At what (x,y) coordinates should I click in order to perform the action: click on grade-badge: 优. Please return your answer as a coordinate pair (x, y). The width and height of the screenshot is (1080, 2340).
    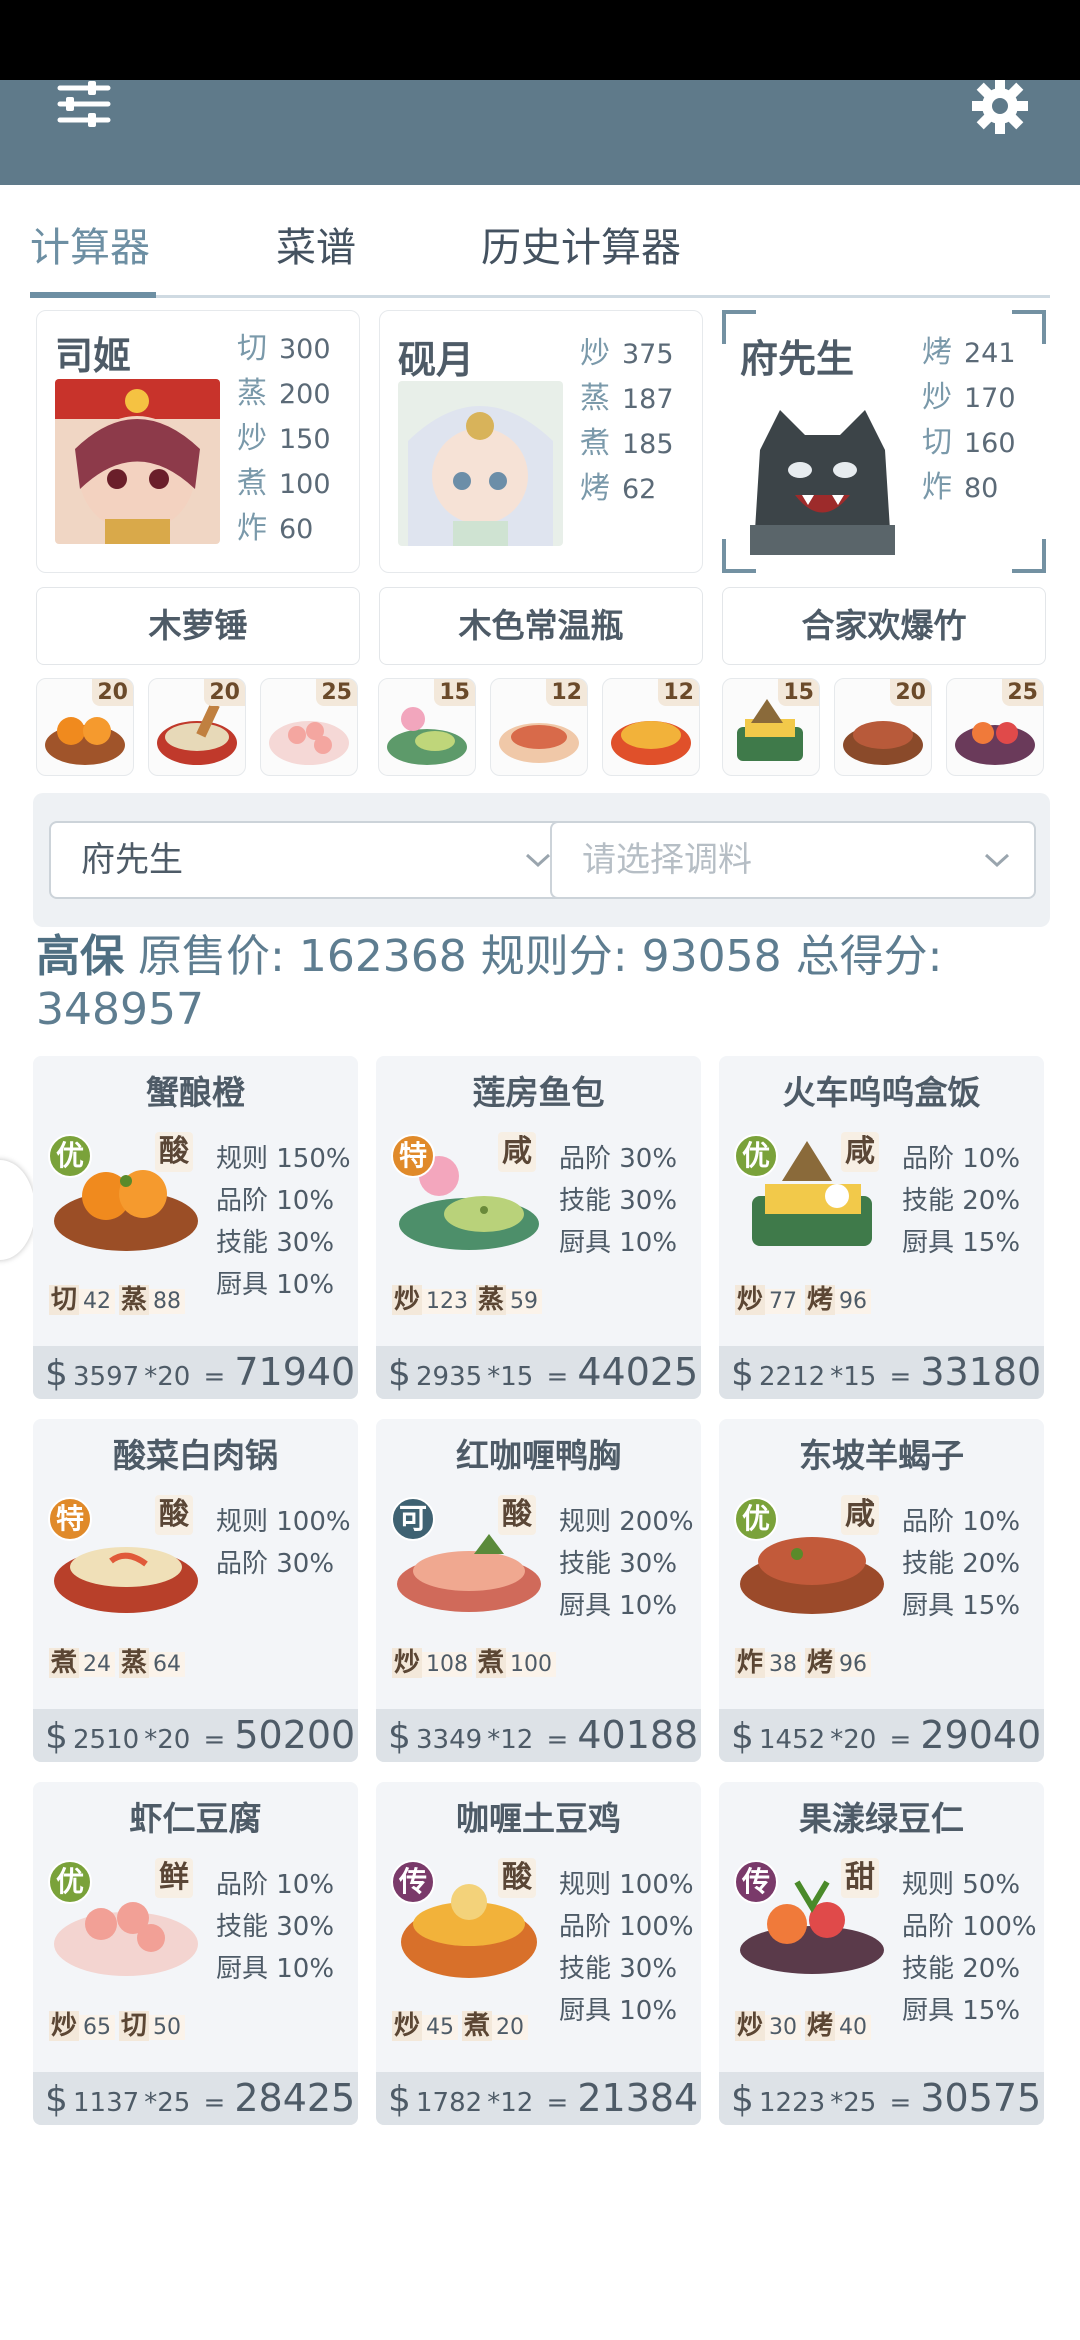
    Looking at the image, I should click on (70, 1882).